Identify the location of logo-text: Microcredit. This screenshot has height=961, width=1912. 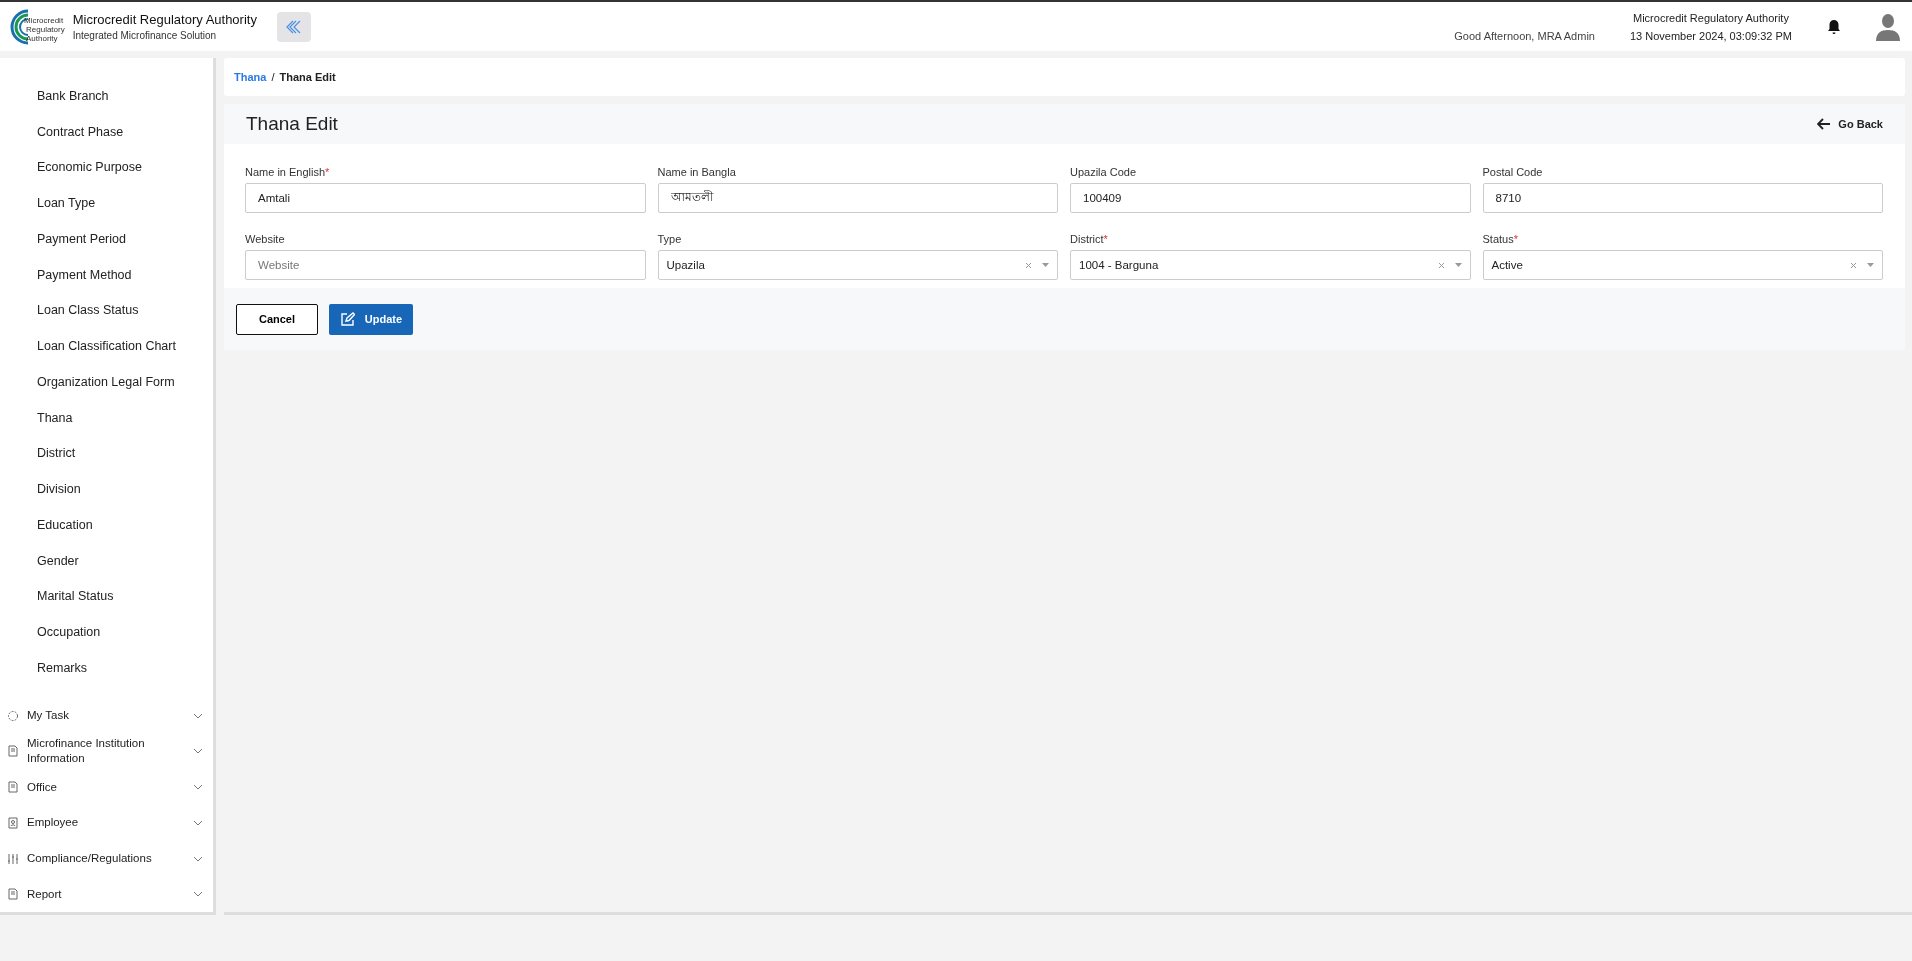
(44, 20).